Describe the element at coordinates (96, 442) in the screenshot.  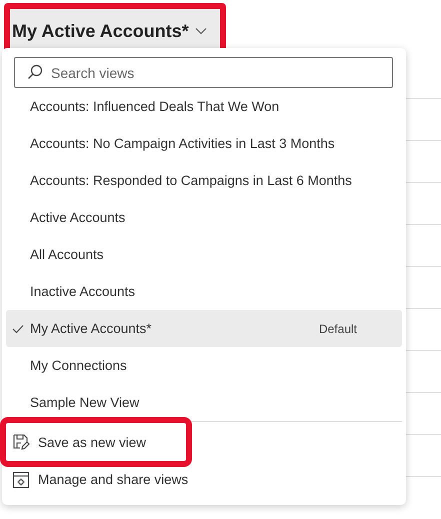
I see `menu-action-item: Save as new view` at that location.